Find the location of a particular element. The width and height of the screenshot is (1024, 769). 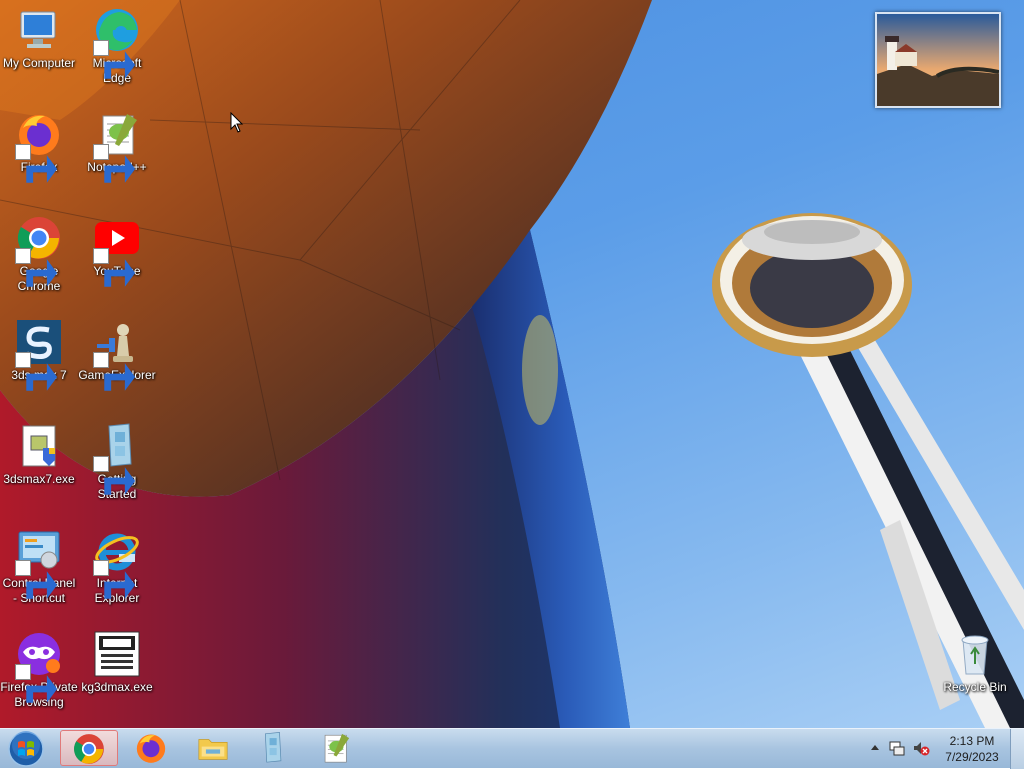

desktop-icon-gameexplorer: GameExplorer is located at coordinates (117, 354).